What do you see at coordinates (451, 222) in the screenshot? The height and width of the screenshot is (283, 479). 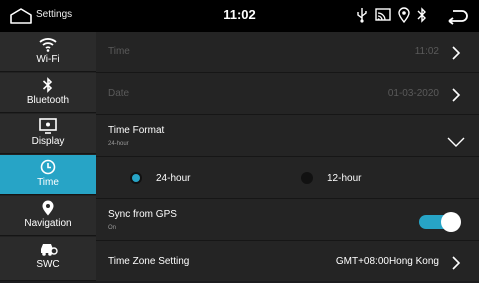 I see `toggle-knob` at bounding box center [451, 222].